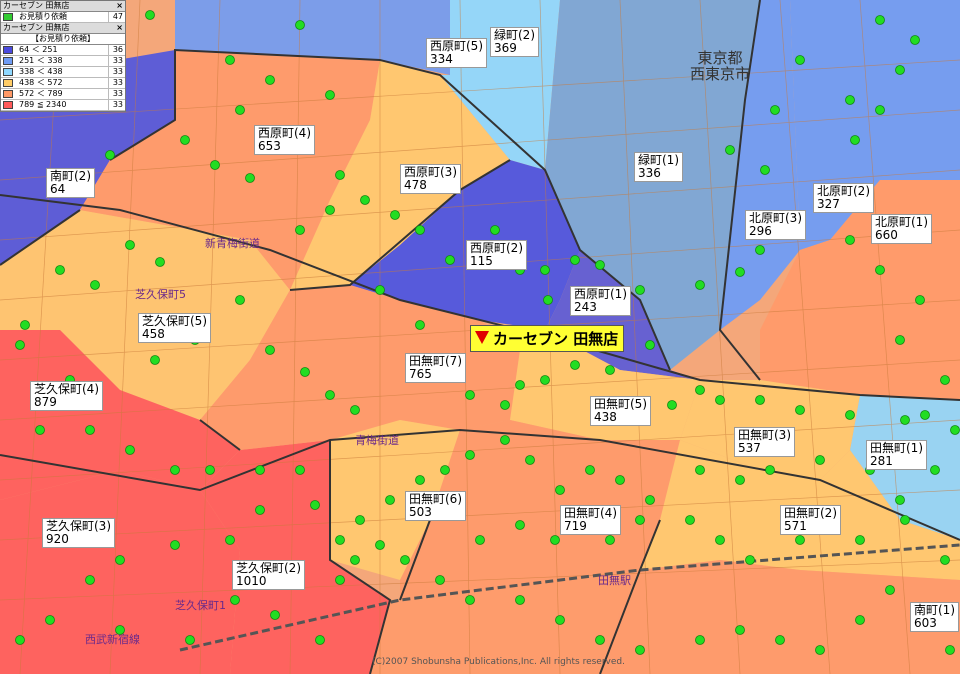 The image size is (960, 674). Describe the element at coordinates (934, 617) in the screenshot. I see `area-label: 南町(1) 603` at that location.